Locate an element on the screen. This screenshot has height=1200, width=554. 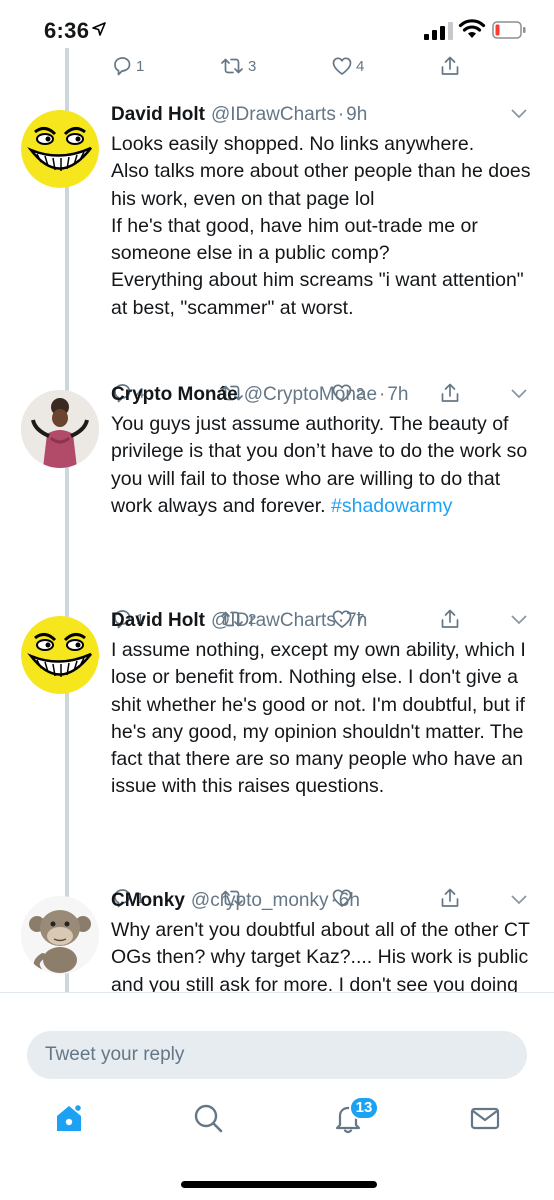
wifi-icon is located at coordinates (472, 28).